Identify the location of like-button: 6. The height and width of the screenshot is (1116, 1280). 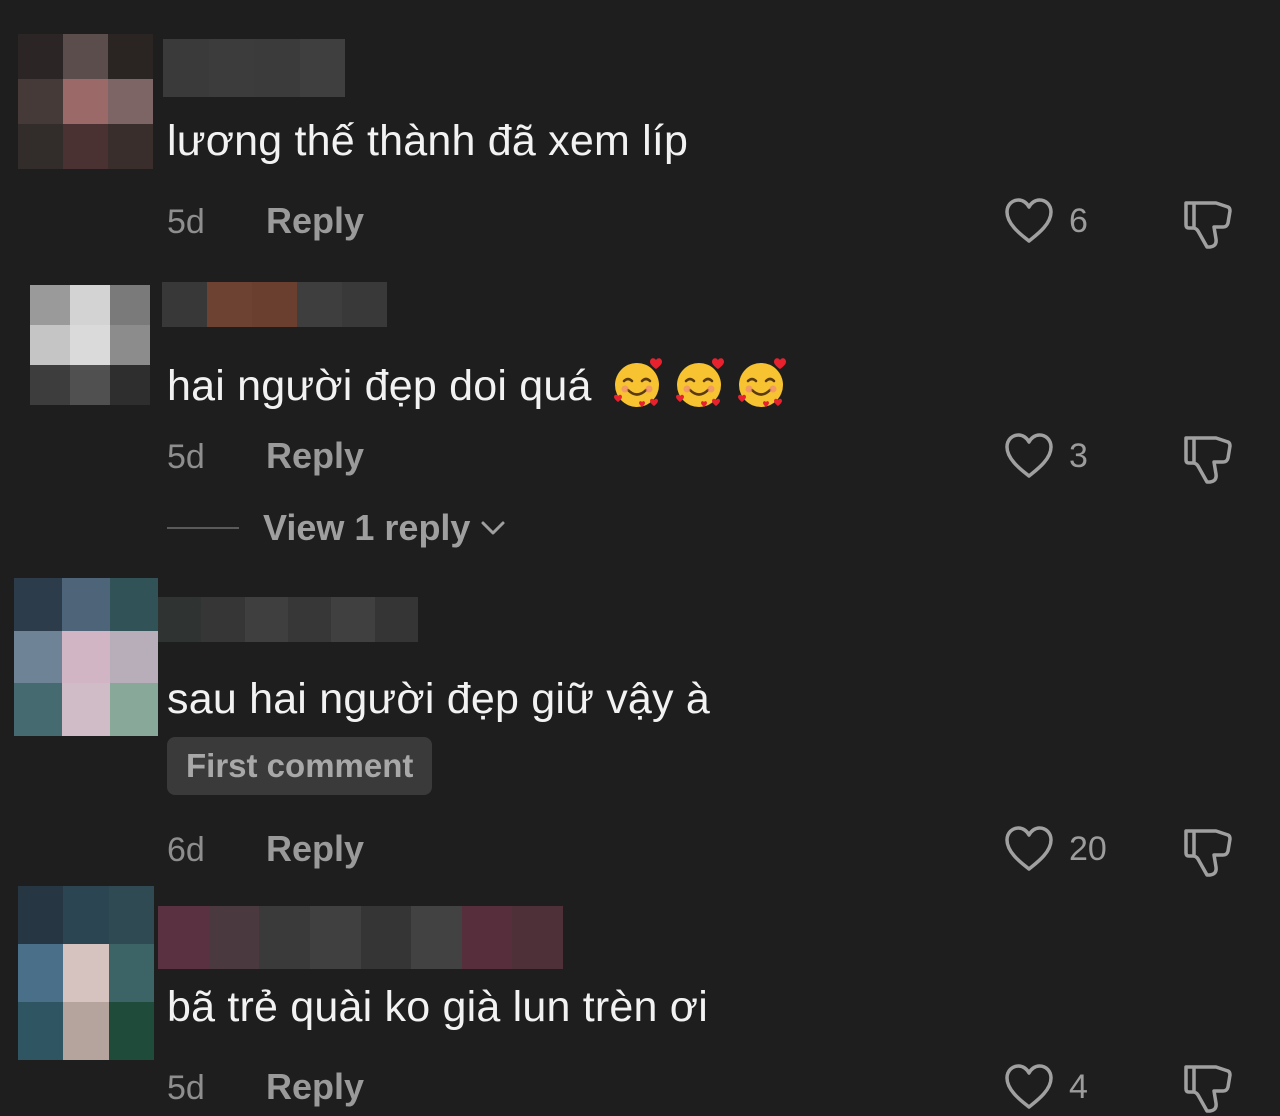
(1045, 221).